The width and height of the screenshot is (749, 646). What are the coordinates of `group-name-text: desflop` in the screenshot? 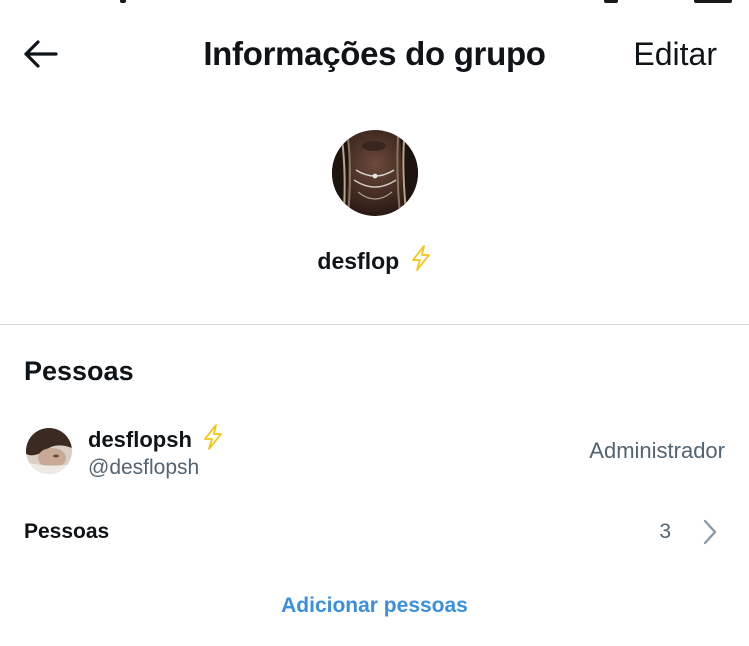 It's located at (358, 261).